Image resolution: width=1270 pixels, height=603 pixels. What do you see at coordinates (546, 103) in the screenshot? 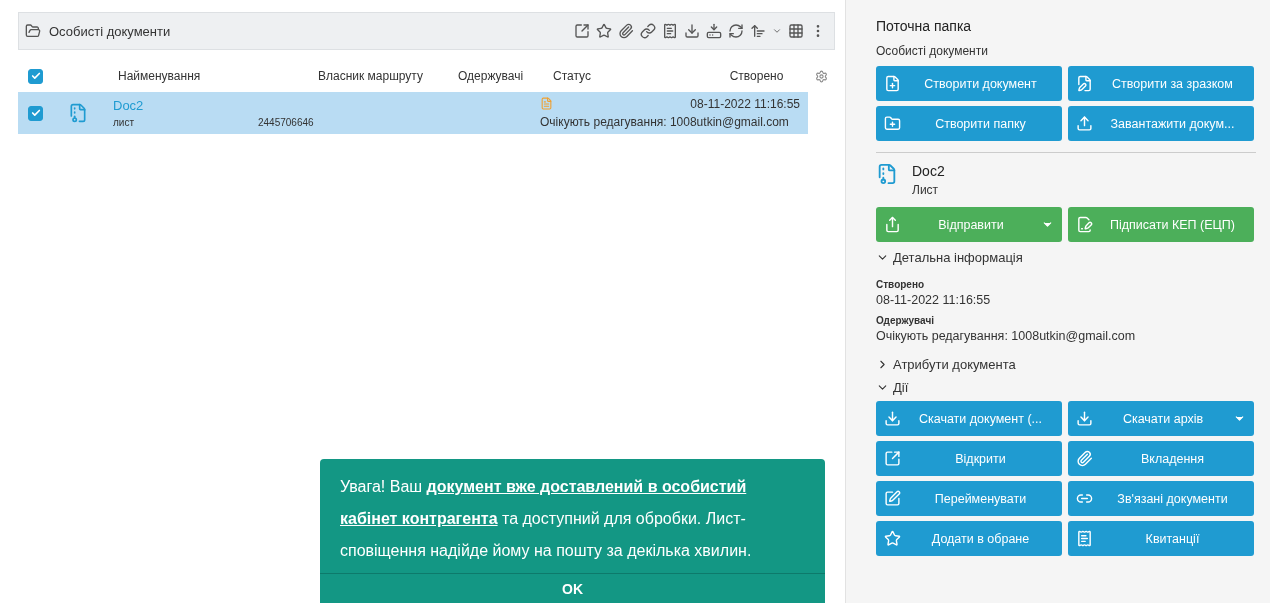
I see `status-icon` at bounding box center [546, 103].